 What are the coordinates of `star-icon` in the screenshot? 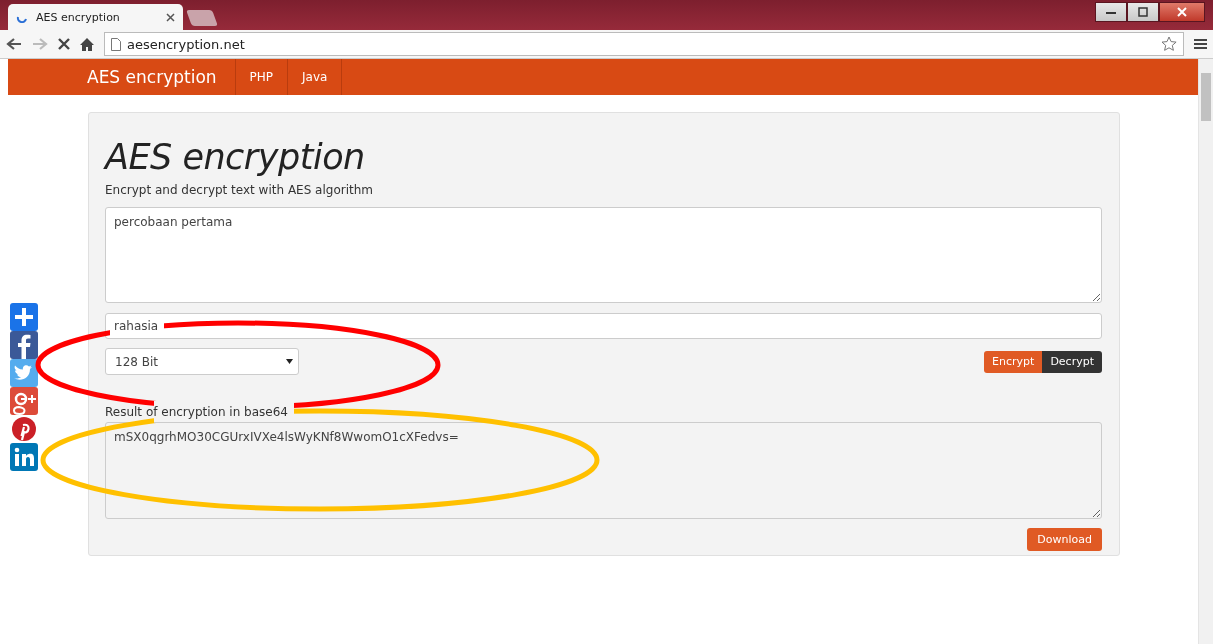 It's located at (1169, 44).